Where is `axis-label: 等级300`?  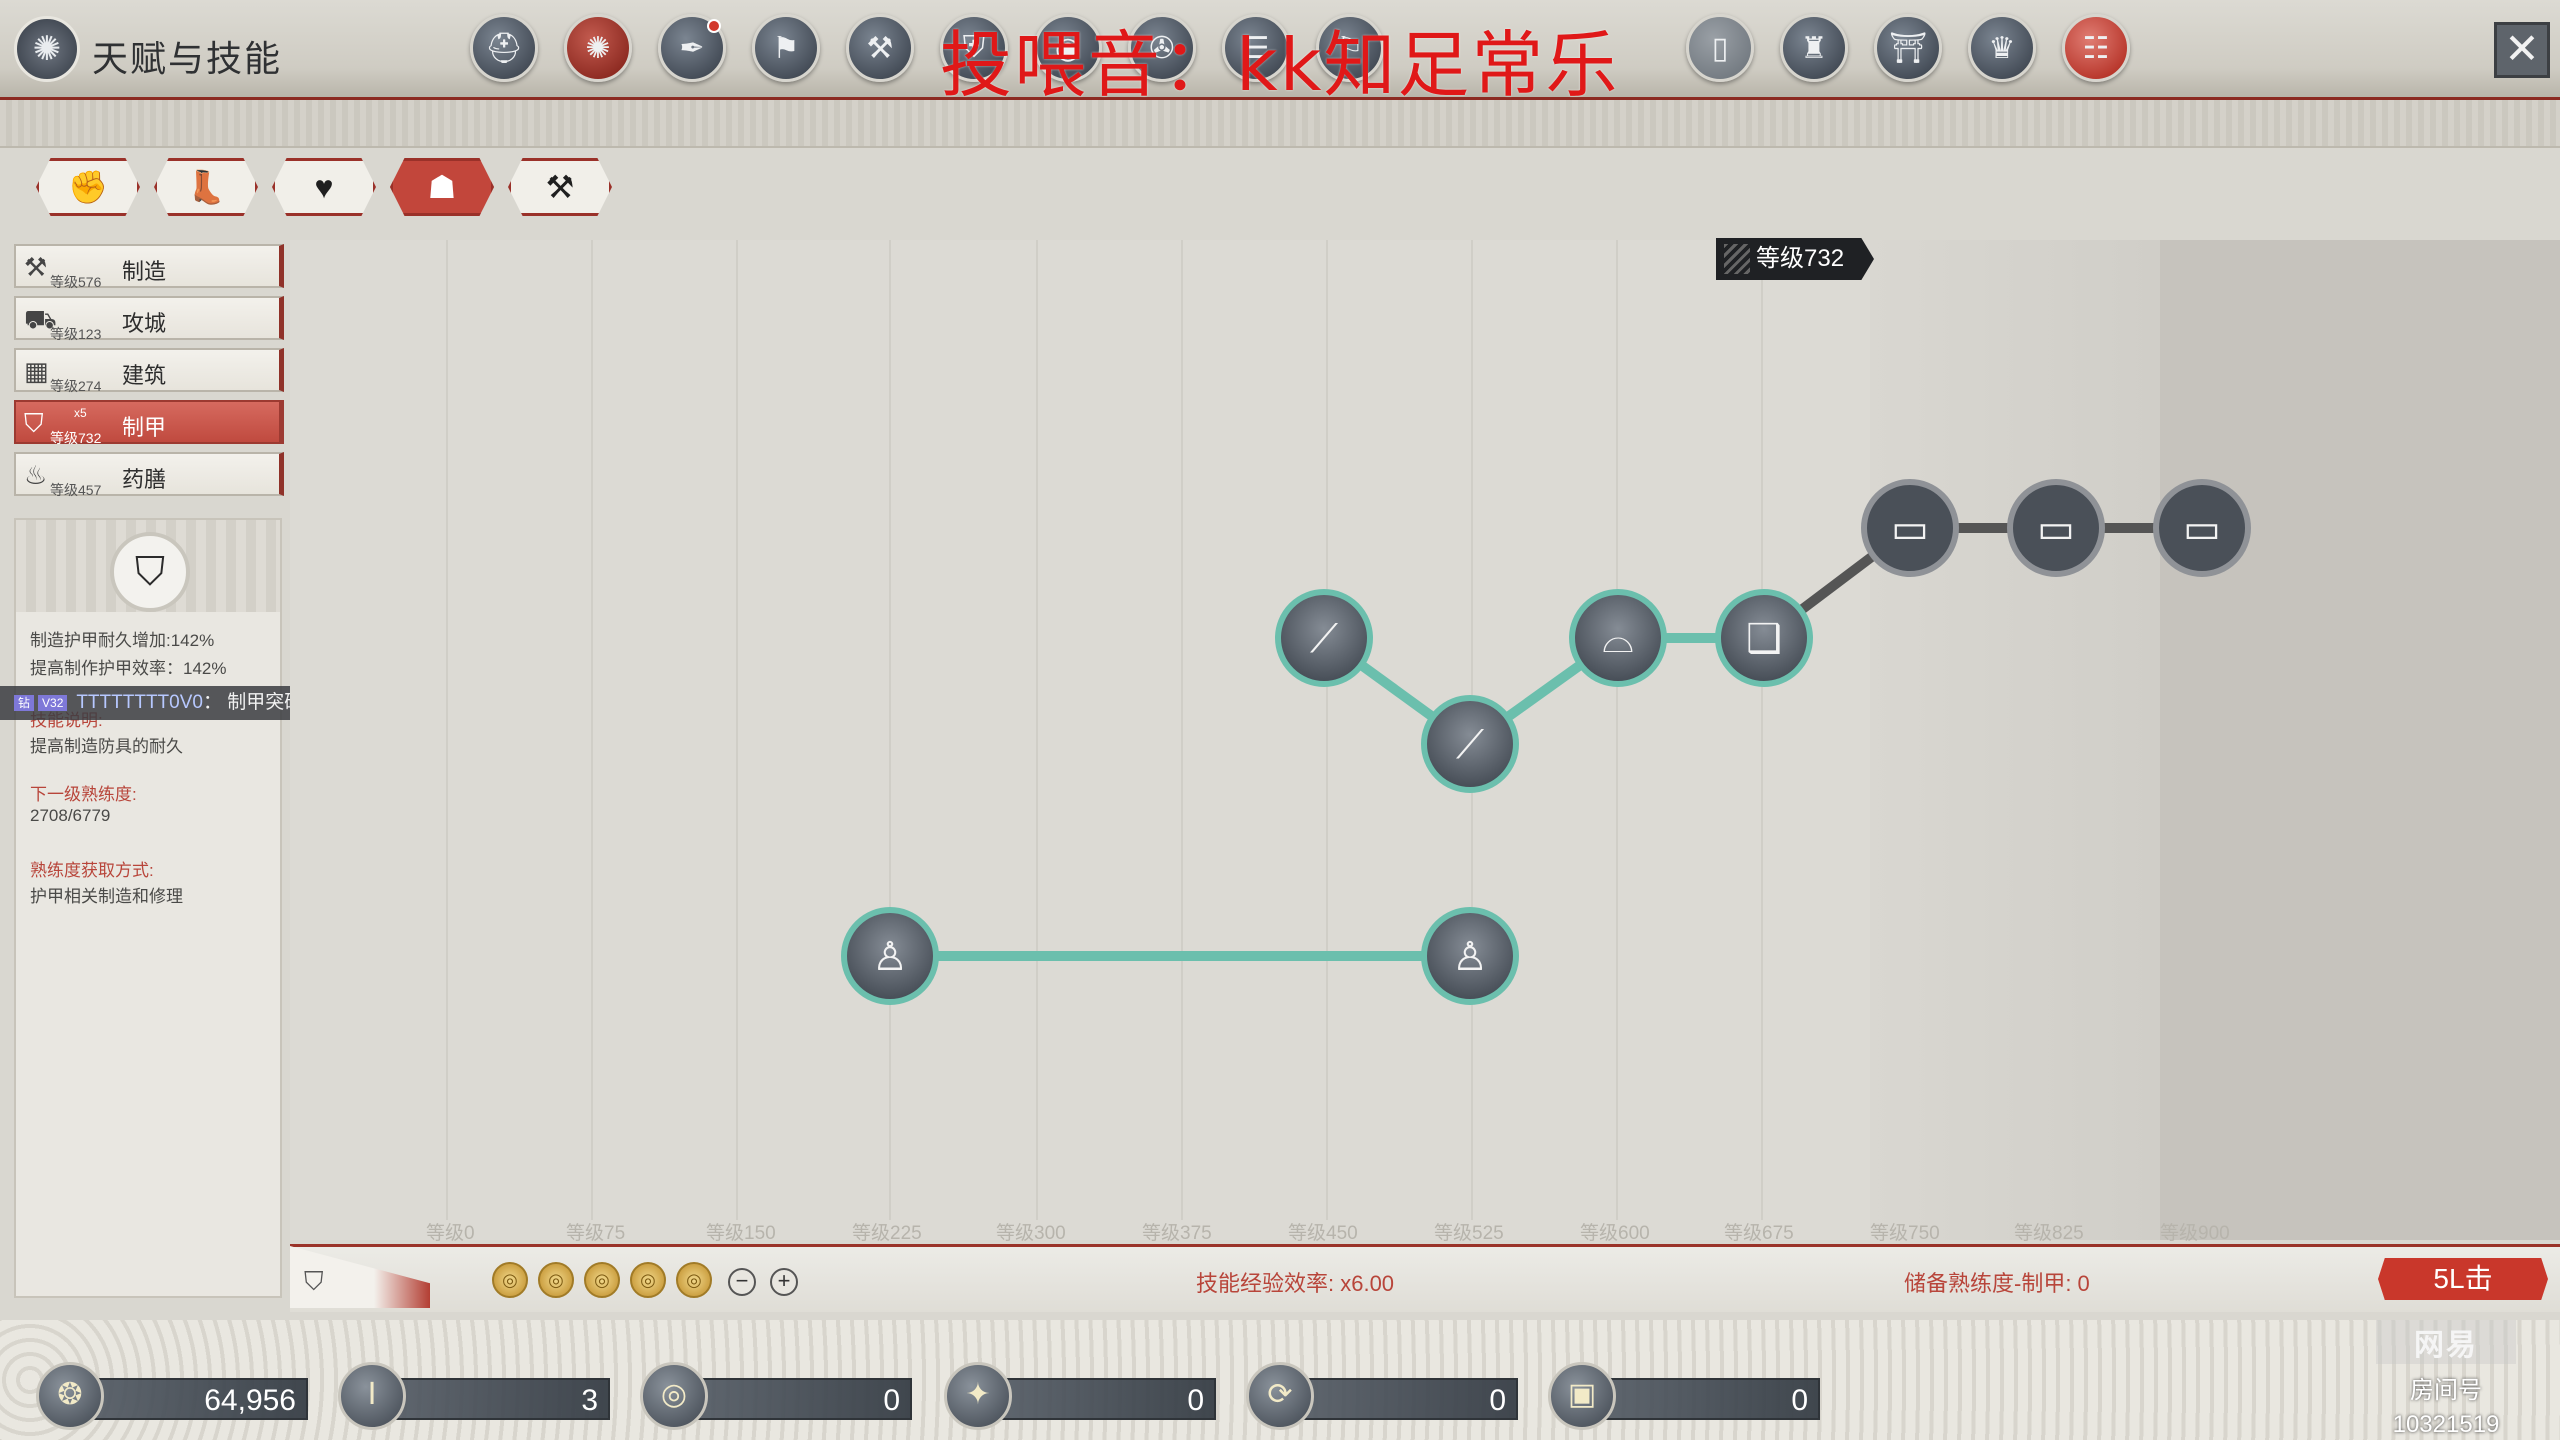 axis-label: 等级300 is located at coordinates (1031, 1233).